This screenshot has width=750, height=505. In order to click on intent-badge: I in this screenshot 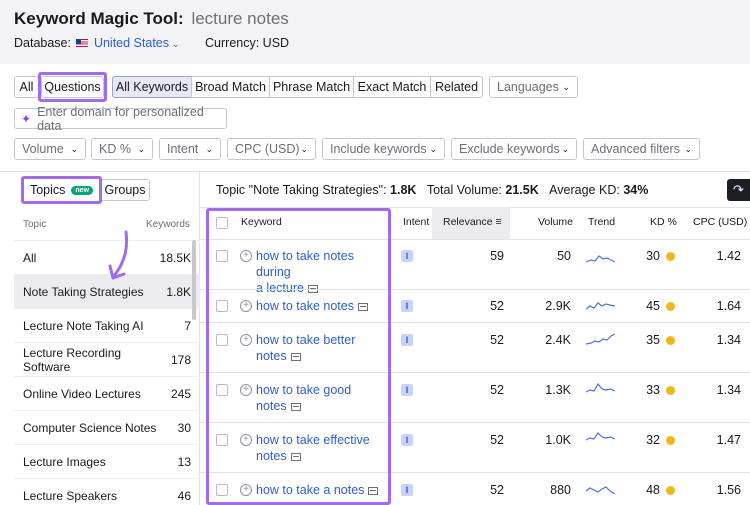, I will do `click(407, 306)`.